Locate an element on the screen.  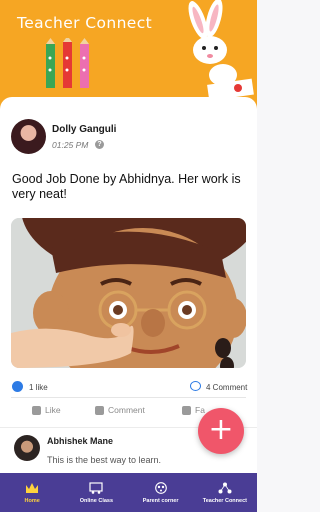
info-icon: ? is located at coordinates (99, 144).